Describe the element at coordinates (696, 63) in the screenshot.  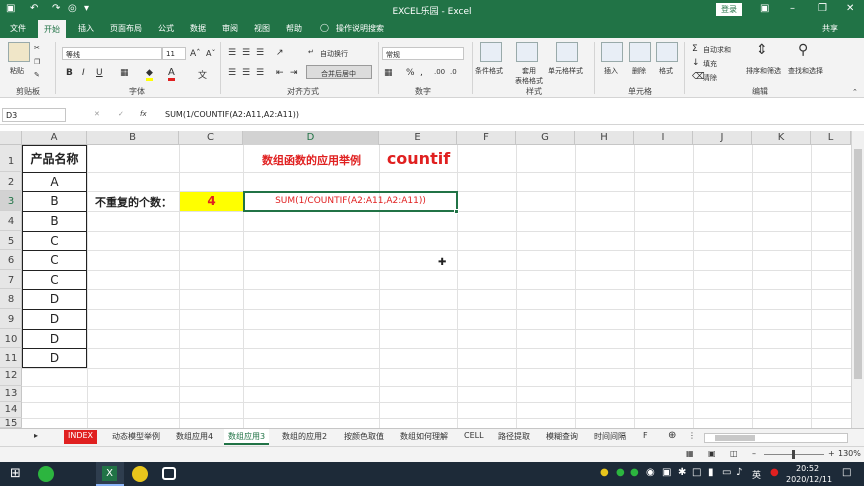
I see `fill-icon: ↓` at that location.